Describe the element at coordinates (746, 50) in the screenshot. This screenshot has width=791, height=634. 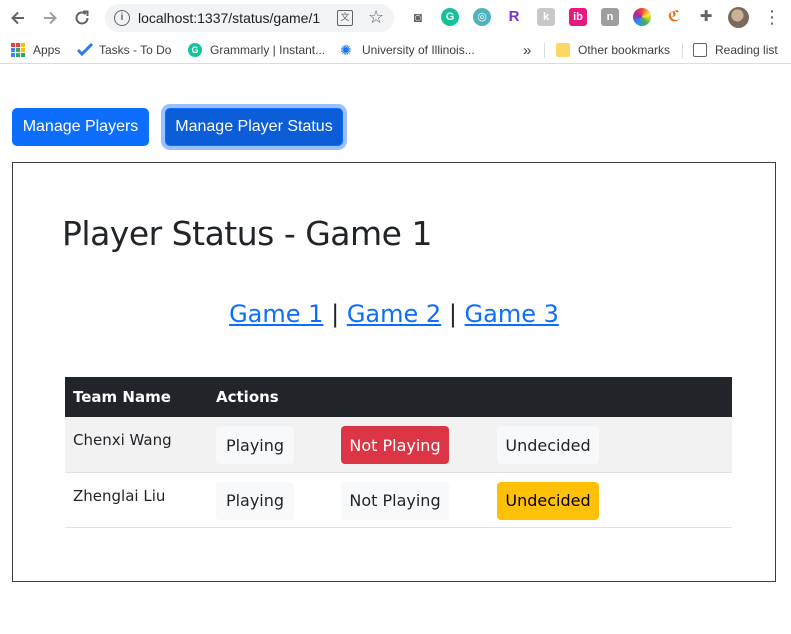
I see `bookmark-label: Reading list` at that location.